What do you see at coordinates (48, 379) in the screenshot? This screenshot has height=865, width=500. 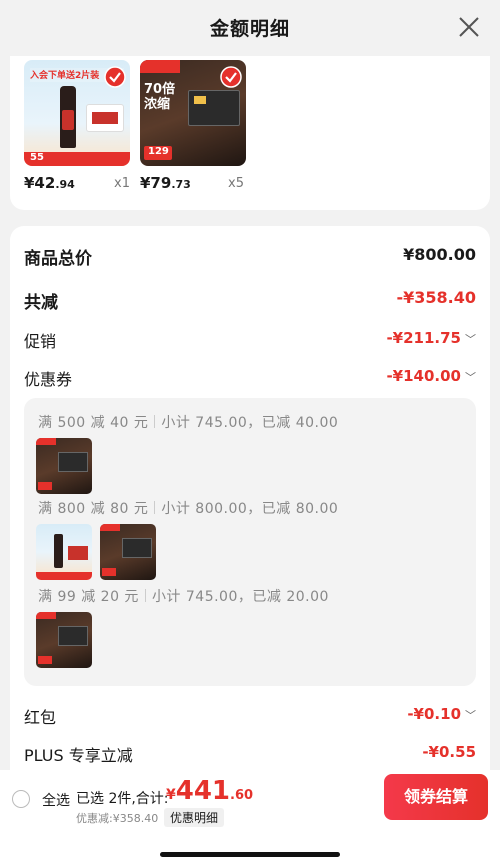 I see `coupon-label: 优惠券` at bounding box center [48, 379].